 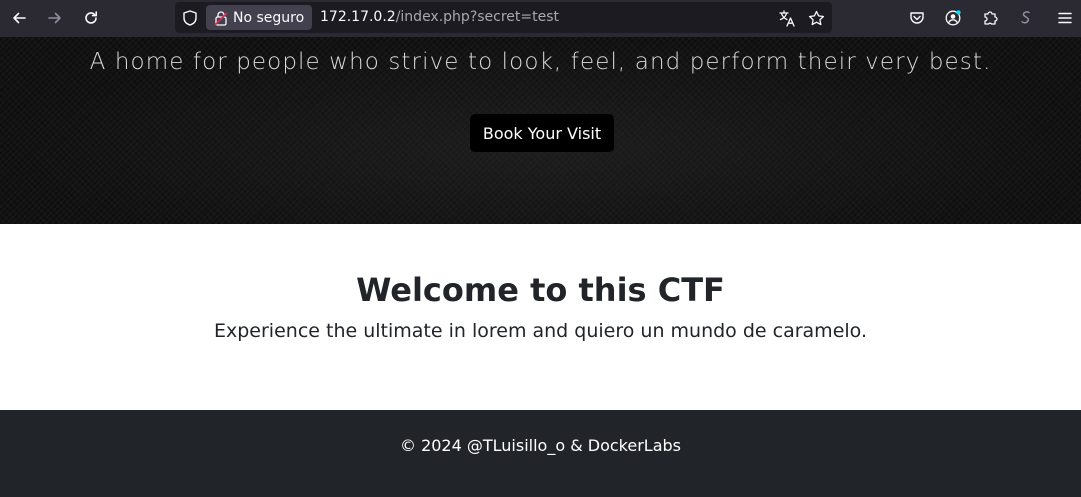 I want to click on reload-button, so click(x=91, y=18).